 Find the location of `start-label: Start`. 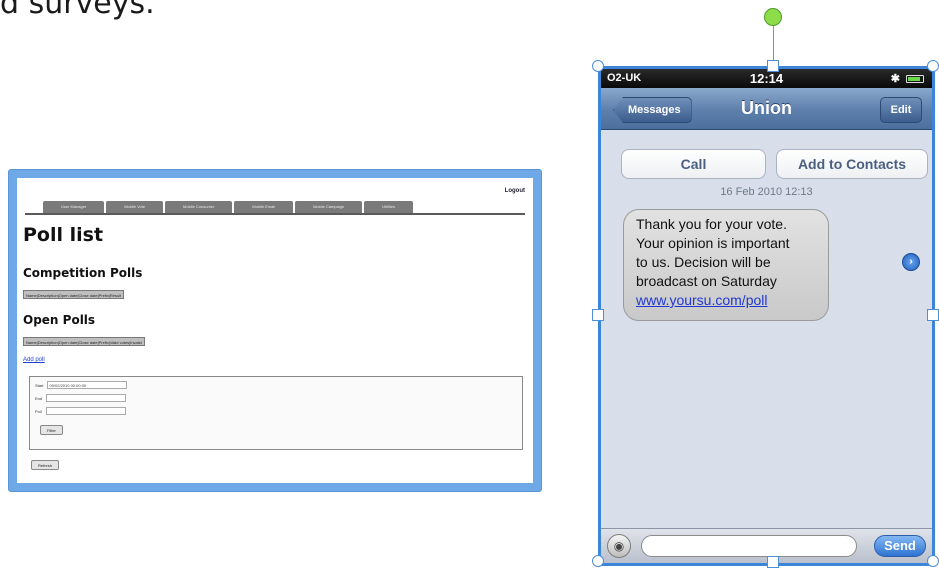

start-label: Start is located at coordinates (39, 385).